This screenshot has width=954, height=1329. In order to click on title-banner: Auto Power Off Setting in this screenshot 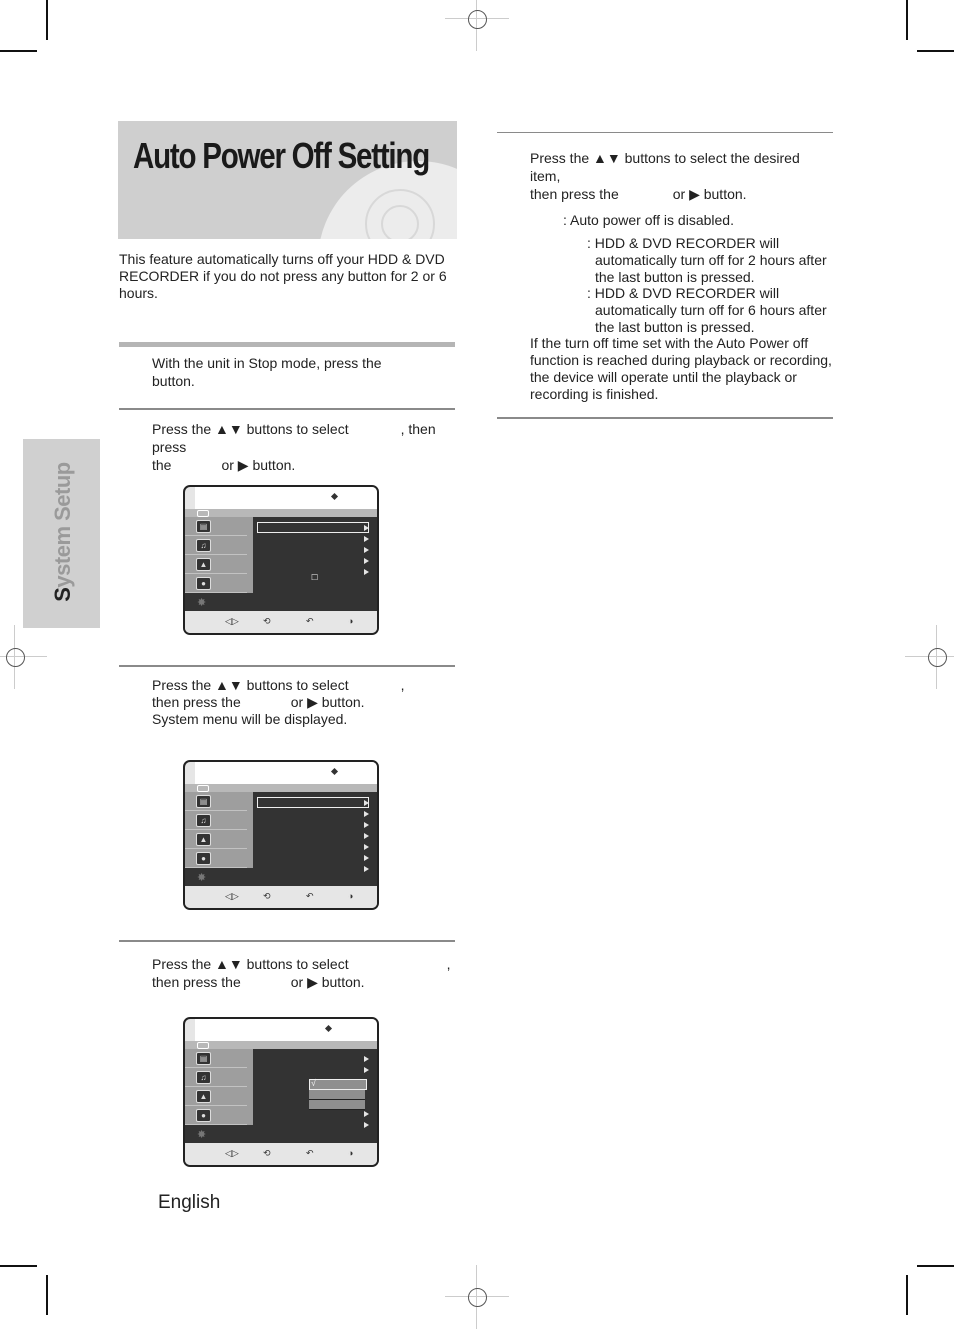, I will do `click(287, 180)`.